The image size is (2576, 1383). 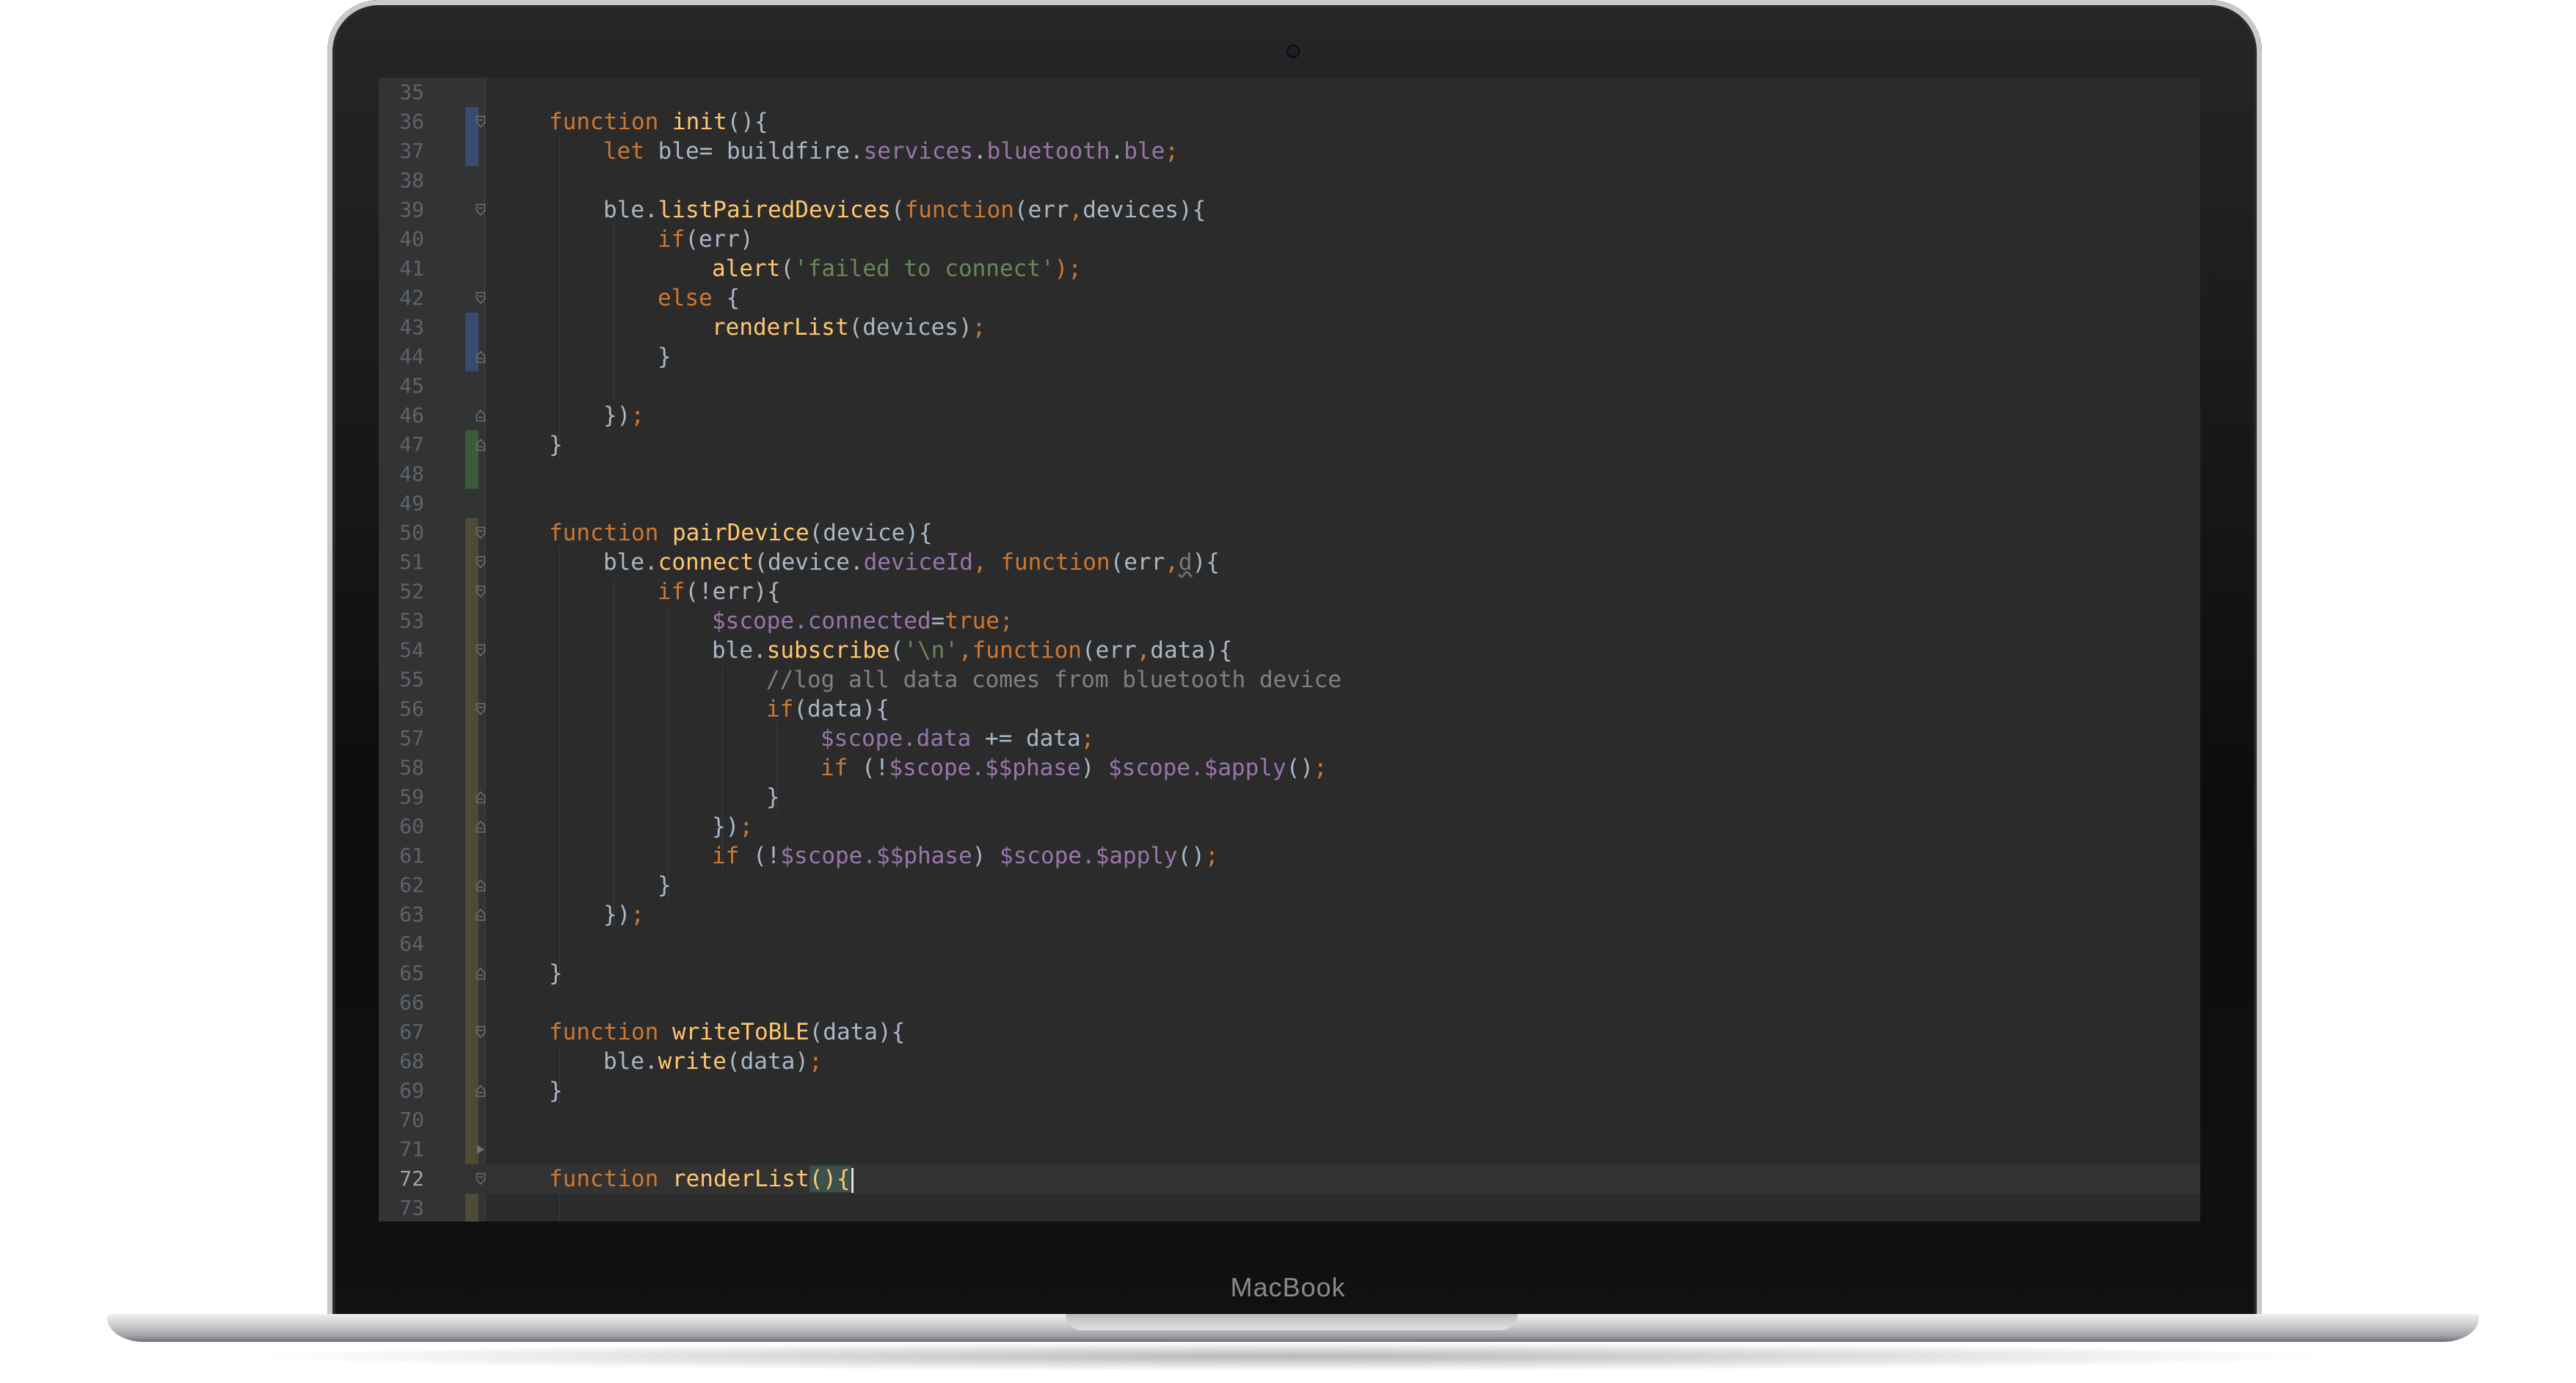 What do you see at coordinates (1289, 944) in the screenshot?
I see `code-line: 64` at bounding box center [1289, 944].